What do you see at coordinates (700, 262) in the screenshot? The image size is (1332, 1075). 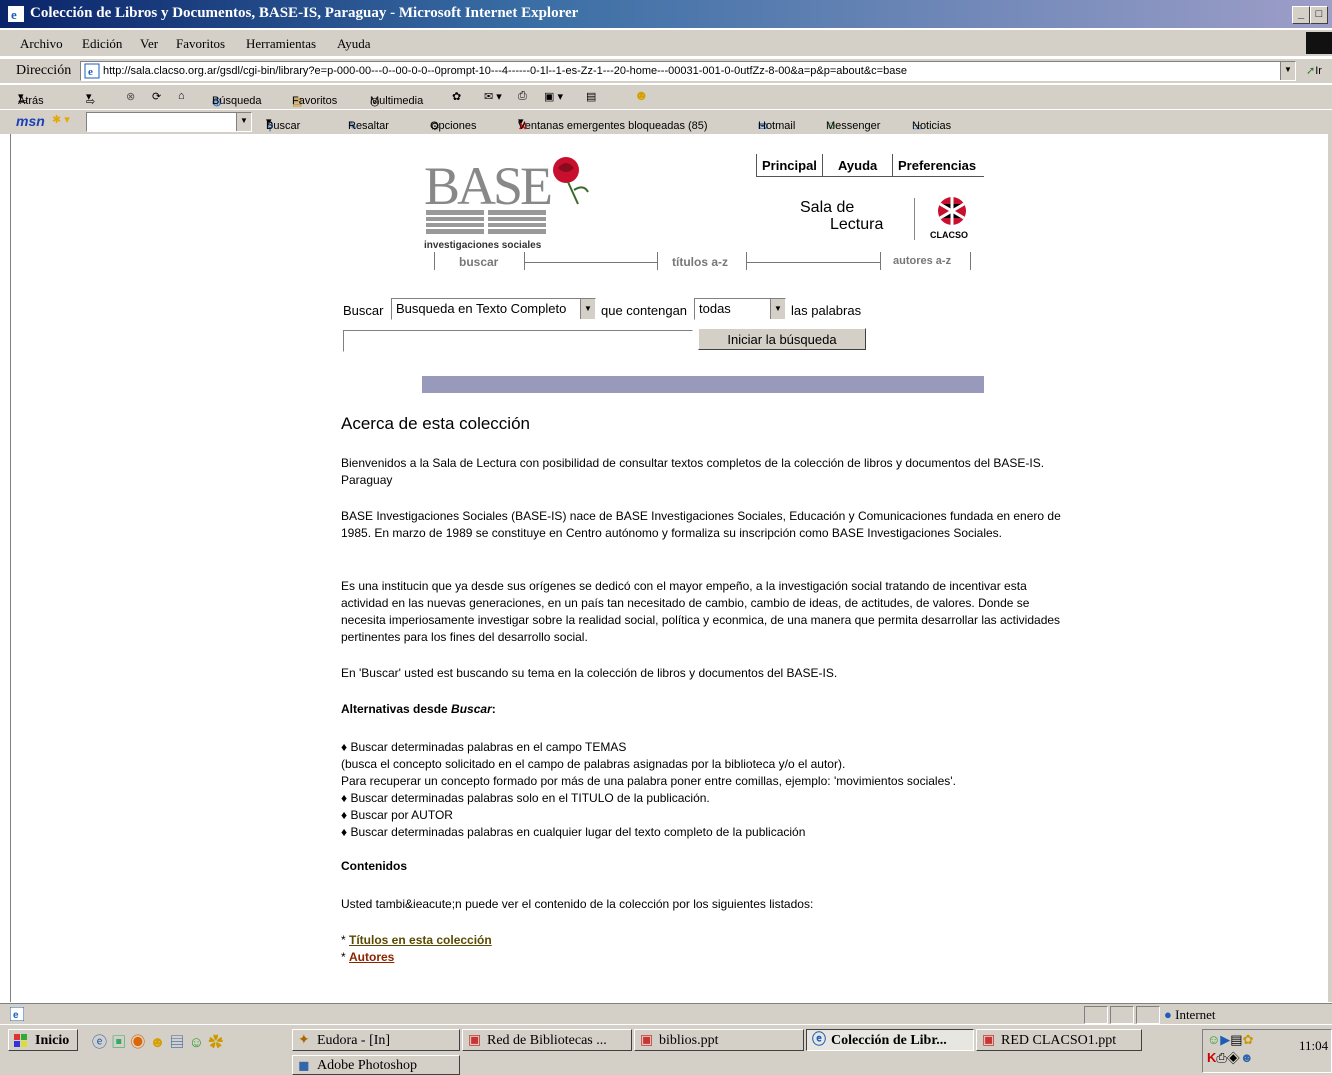 I see `nav-titulos: títulos a-z` at bounding box center [700, 262].